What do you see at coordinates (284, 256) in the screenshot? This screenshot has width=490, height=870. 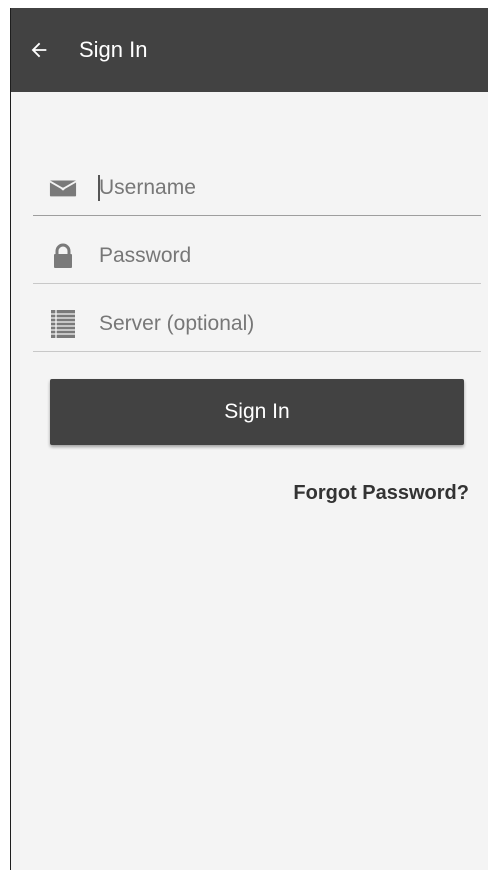 I see `password-input` at bounding box center [284, 256].